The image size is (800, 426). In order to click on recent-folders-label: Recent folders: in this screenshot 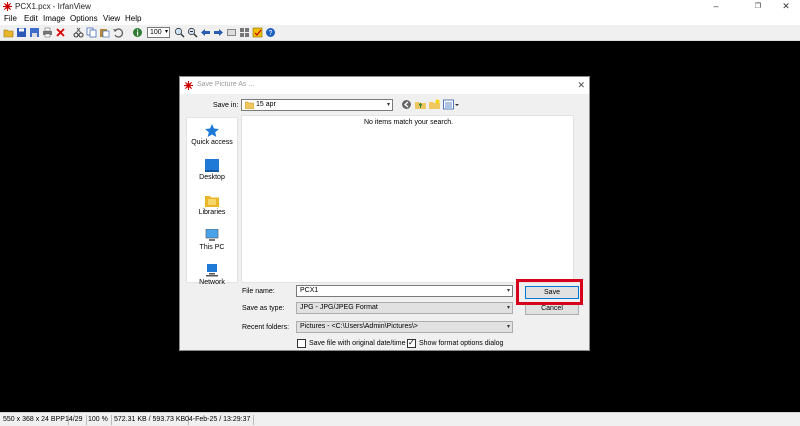, I will do `click(266, 327)`.